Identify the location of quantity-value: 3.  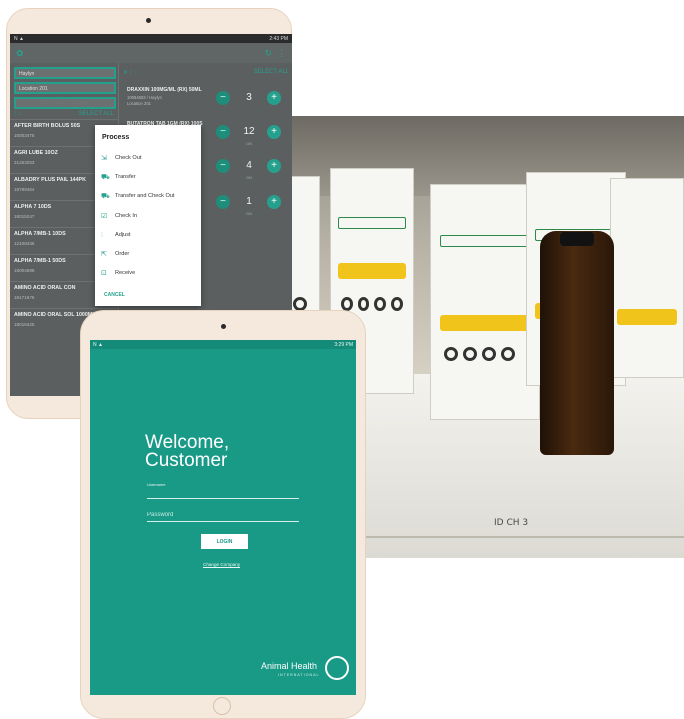
(249, 97).